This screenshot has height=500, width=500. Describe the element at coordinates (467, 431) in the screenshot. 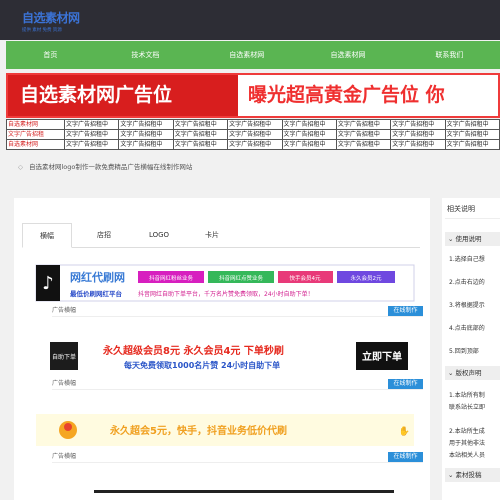

I see `copyright-item: 2.本站所生成` at that location.